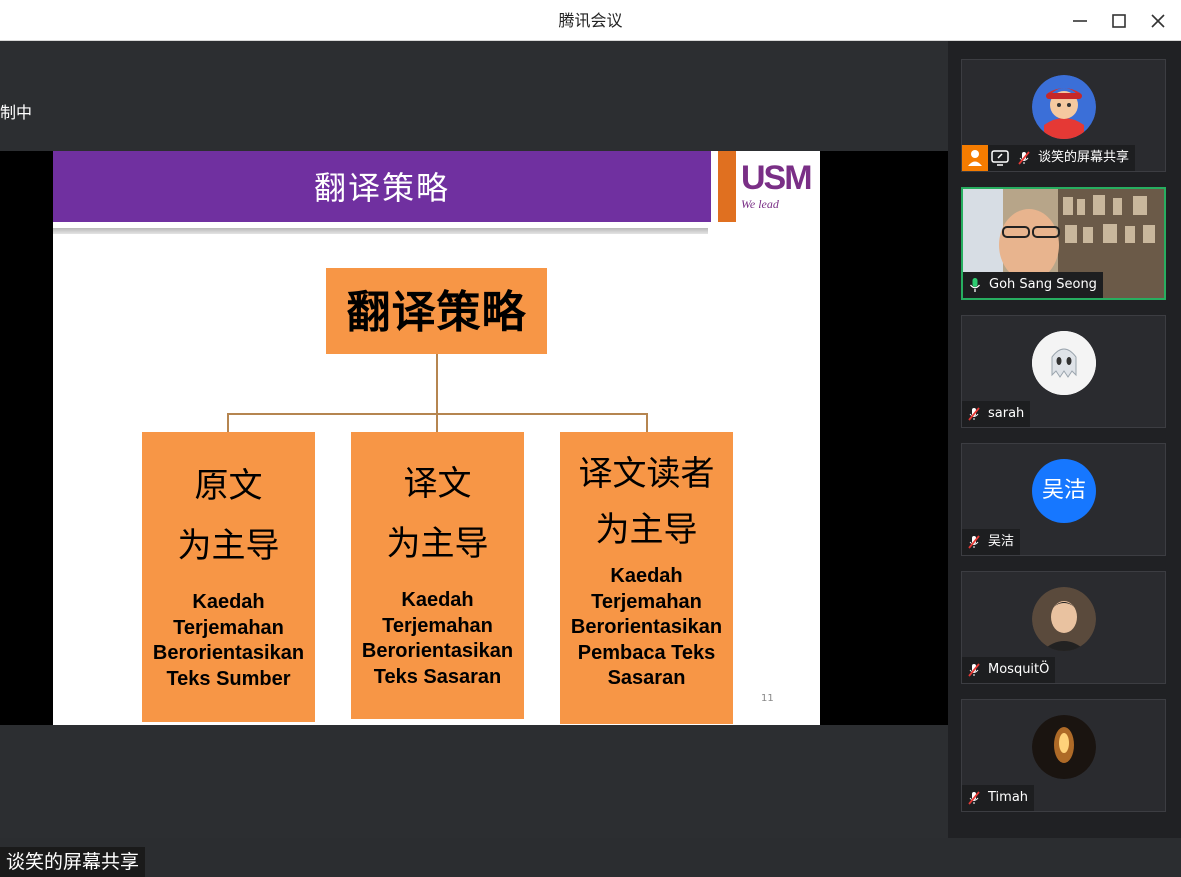 This screenshot has height=877, width=1181. What do you see at coordinates (1063, 243) in the screenshot?
I see `participant-tile-active: Goh Sang Seong` at bounding box center [1063, 243].